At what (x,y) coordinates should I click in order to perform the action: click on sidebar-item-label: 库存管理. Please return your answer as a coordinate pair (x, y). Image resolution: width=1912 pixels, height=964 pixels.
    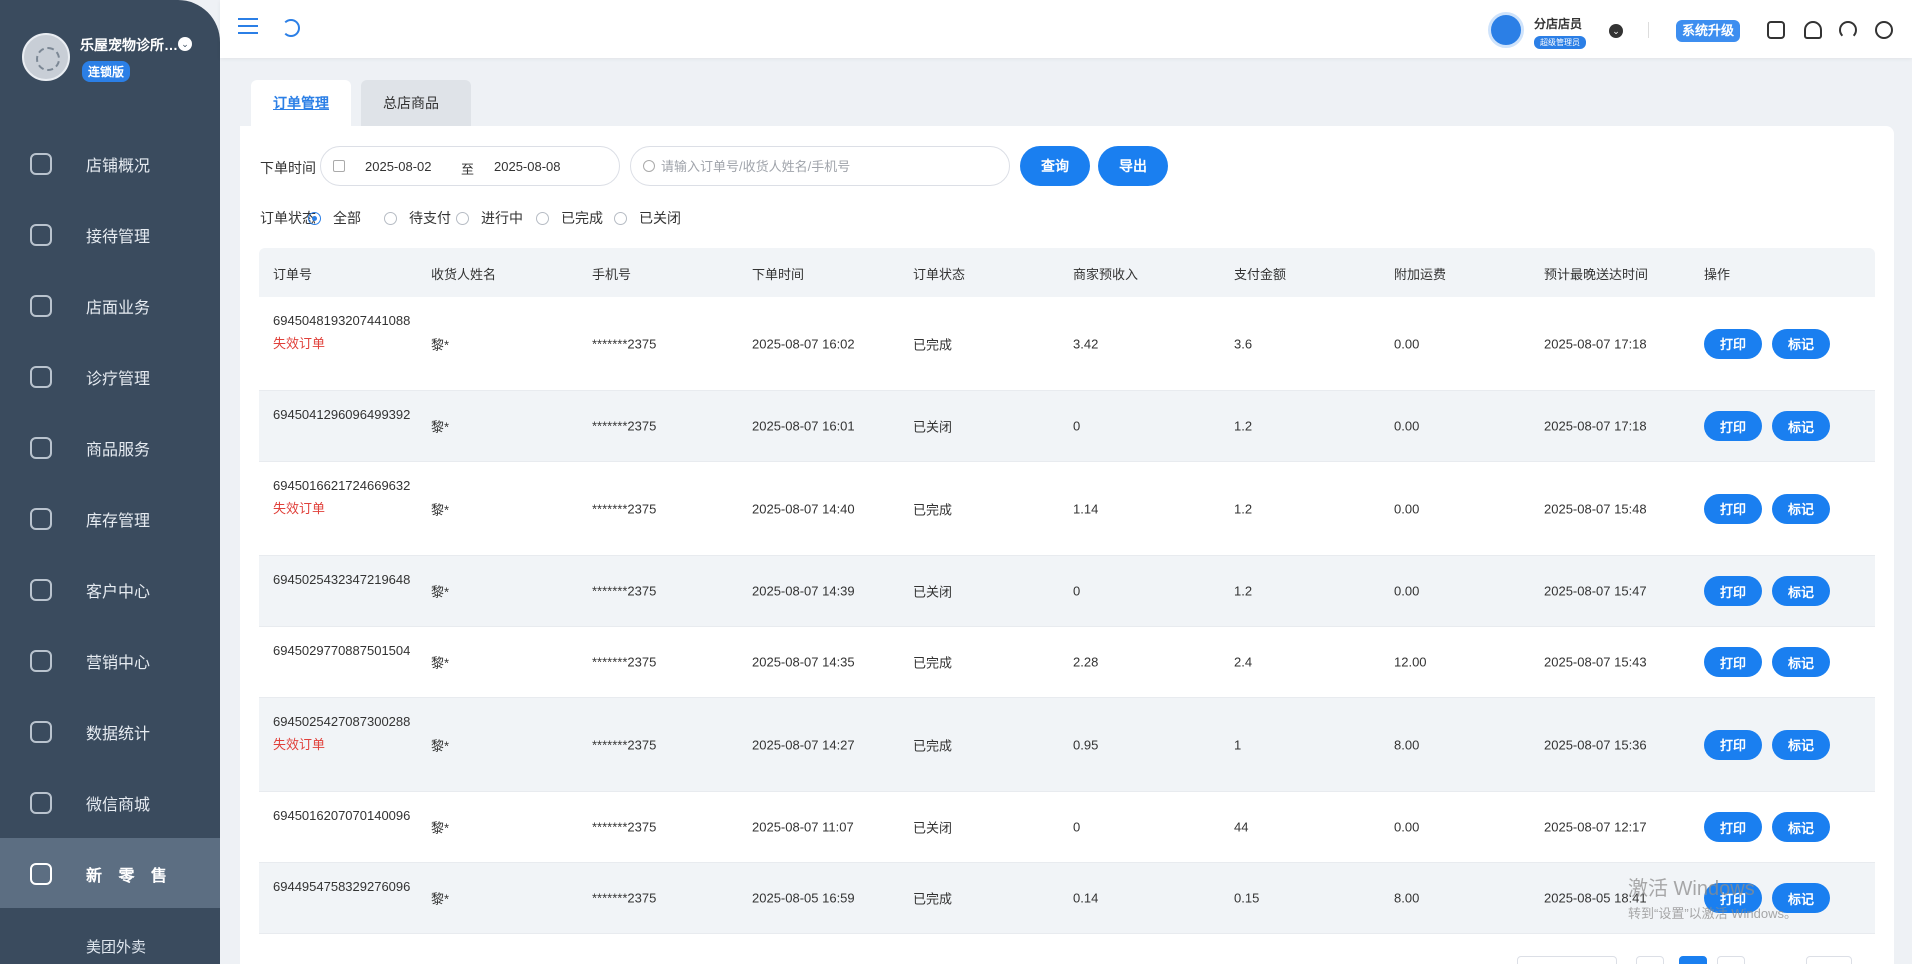
    Looking at the image, I should click on (118, 521).